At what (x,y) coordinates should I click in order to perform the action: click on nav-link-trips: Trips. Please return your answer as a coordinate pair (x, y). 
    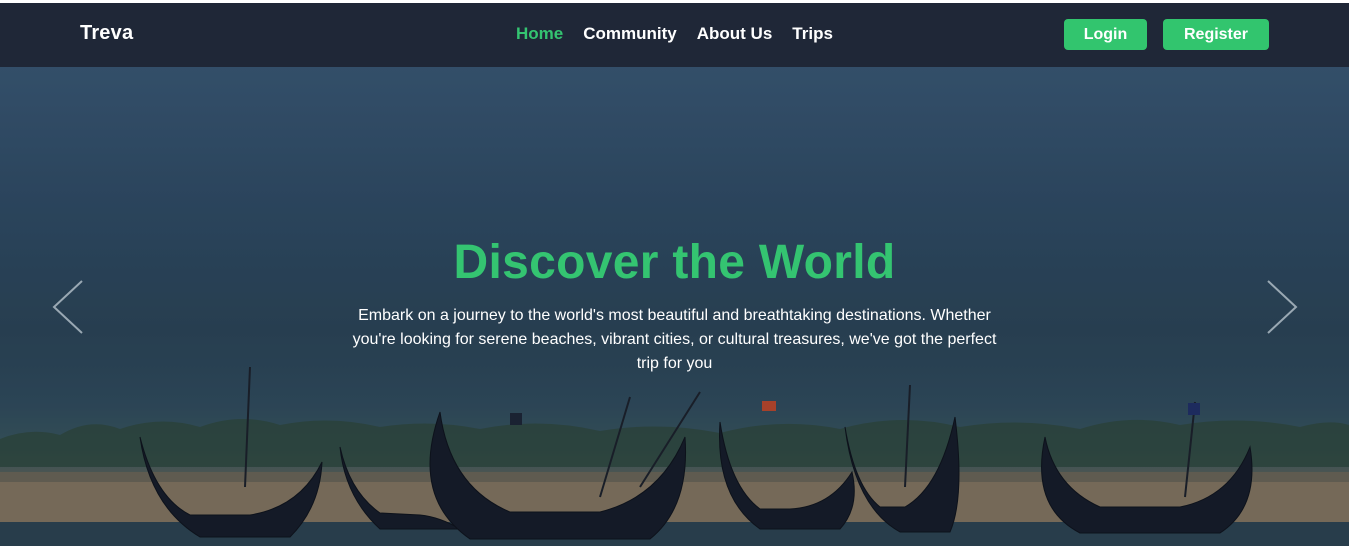
    Looking at the image, I should click on (812, 34).